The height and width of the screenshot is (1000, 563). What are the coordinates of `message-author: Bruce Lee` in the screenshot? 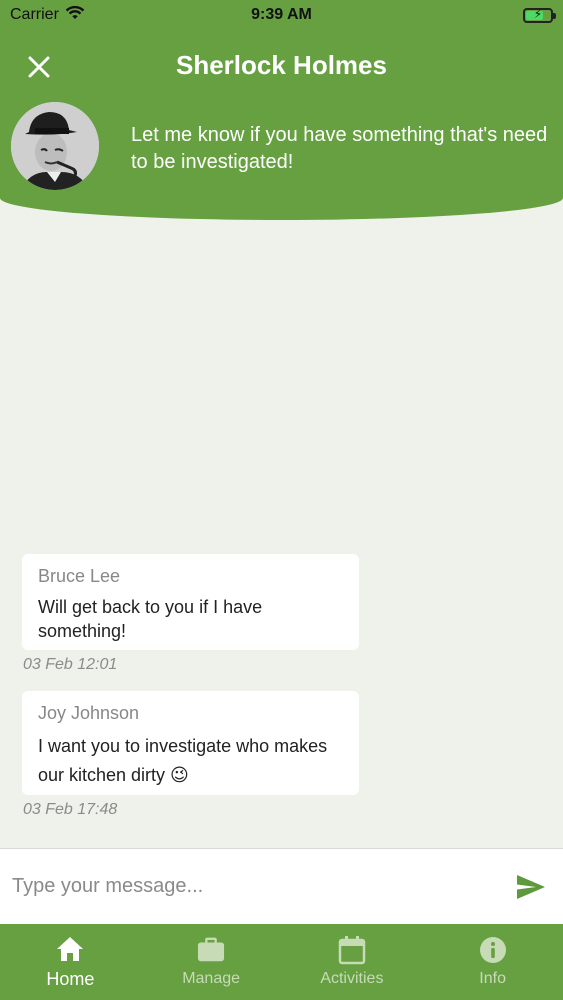 It's located at (79, 576).